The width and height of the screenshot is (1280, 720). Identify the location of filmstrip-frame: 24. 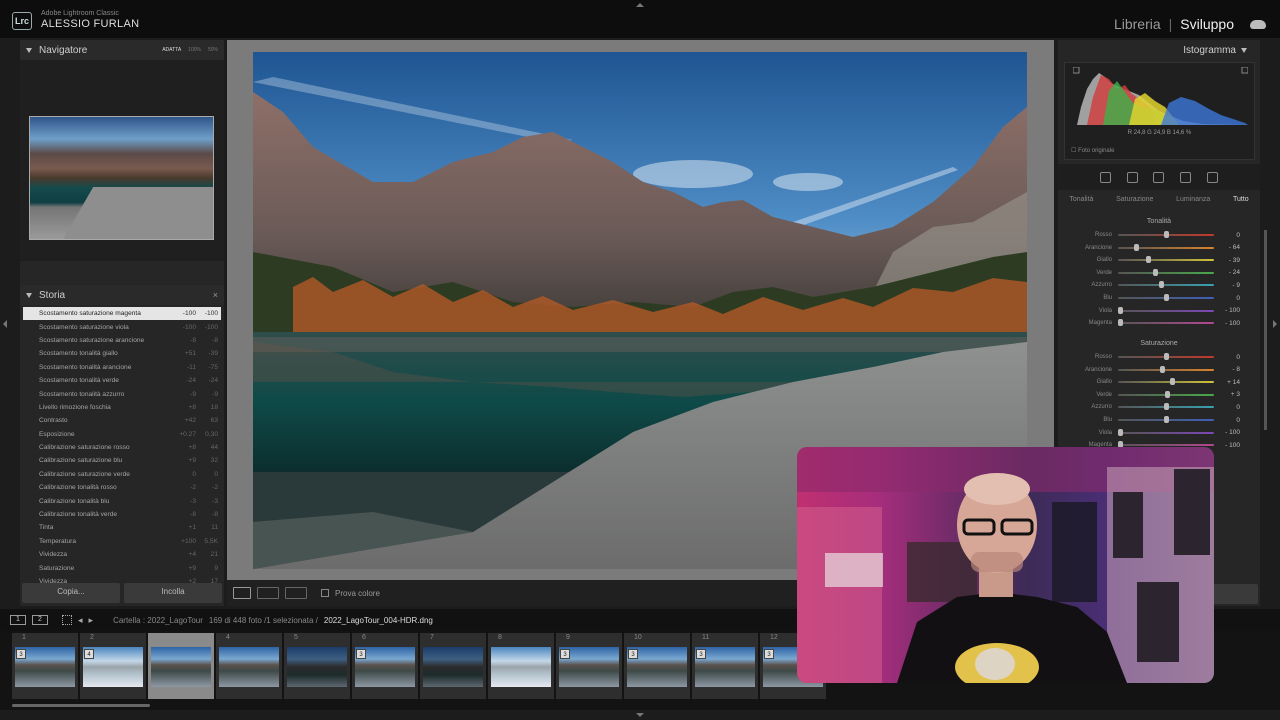
(113, 666).